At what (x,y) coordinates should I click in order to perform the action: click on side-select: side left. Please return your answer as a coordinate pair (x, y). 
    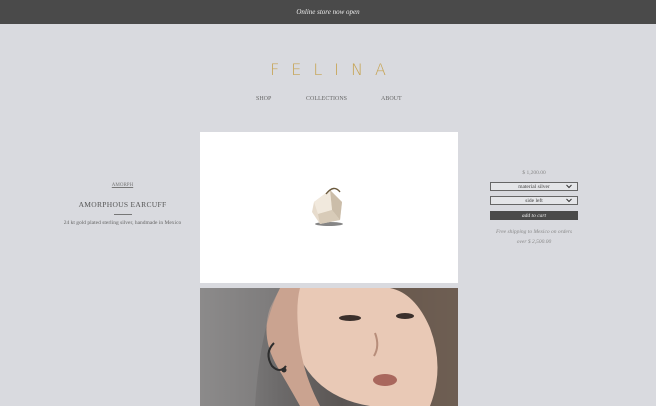
    Looking at the image, I should click on (534, 200).